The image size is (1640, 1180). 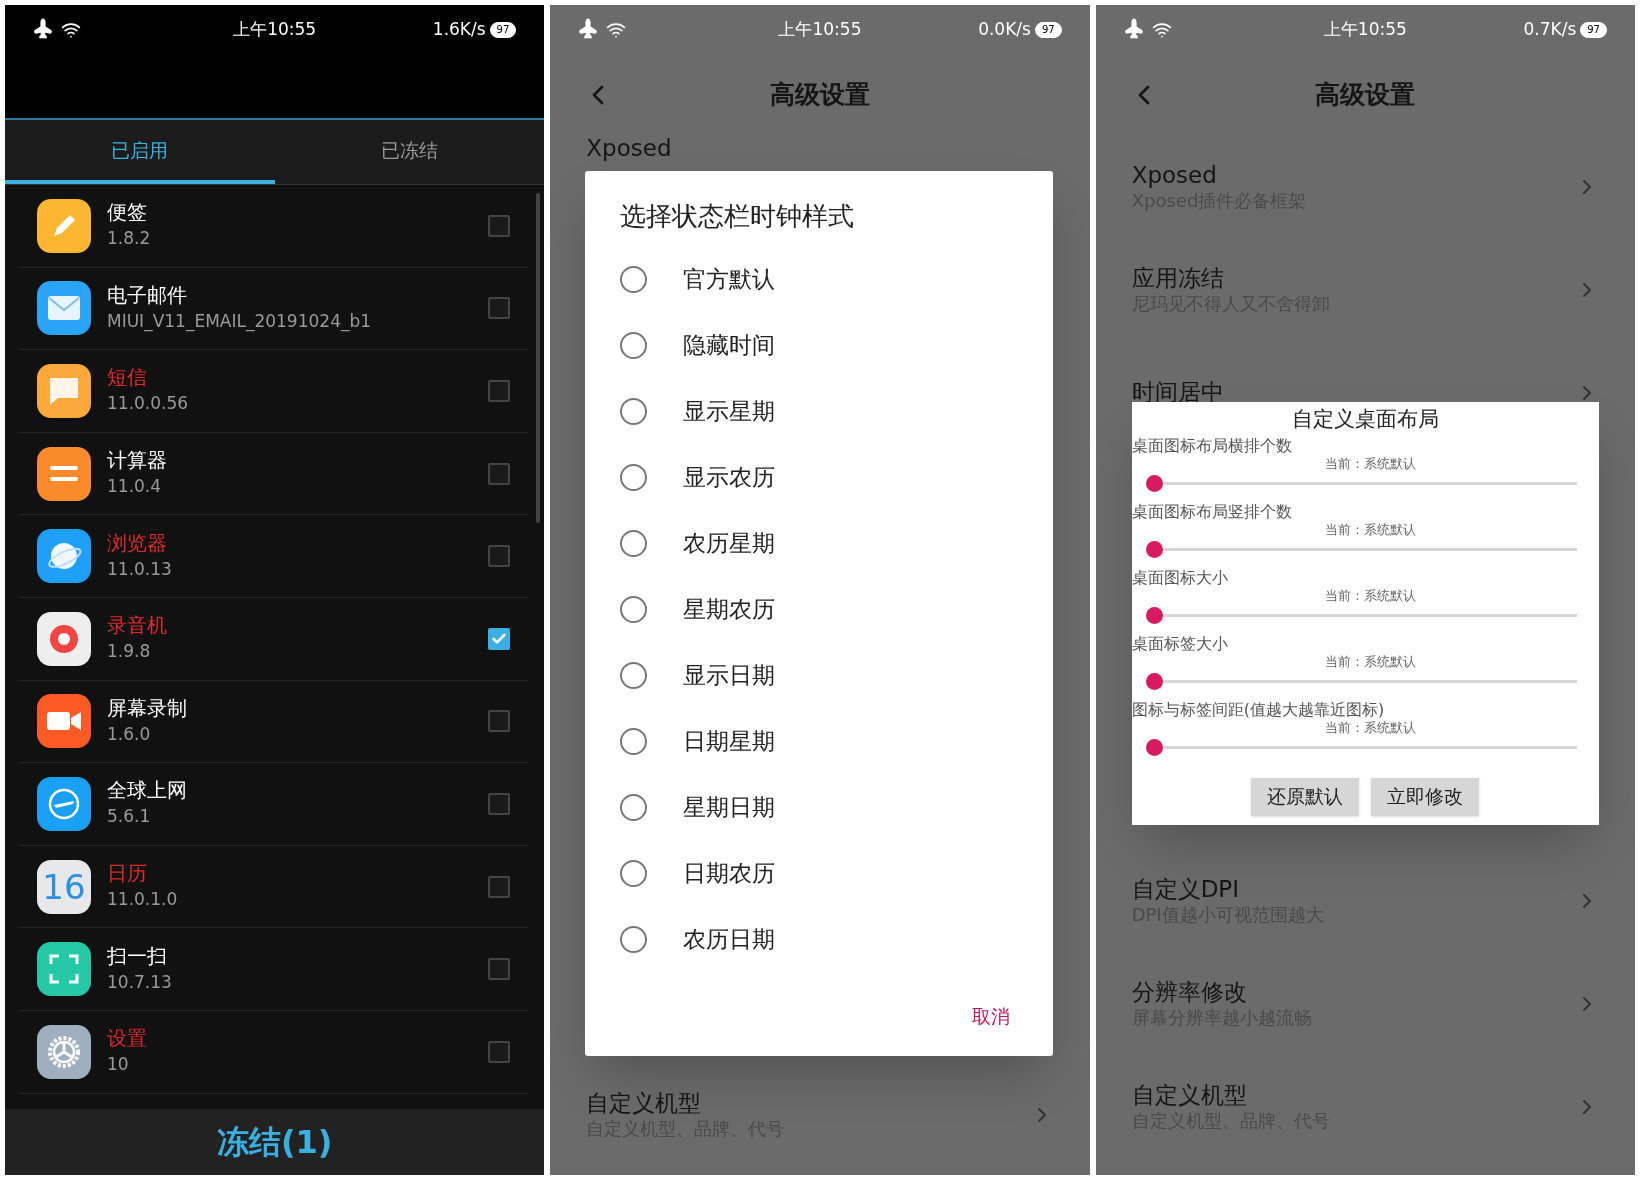 I want to click on network-speed: 0.0K/s, so click(x=1004, y=30).